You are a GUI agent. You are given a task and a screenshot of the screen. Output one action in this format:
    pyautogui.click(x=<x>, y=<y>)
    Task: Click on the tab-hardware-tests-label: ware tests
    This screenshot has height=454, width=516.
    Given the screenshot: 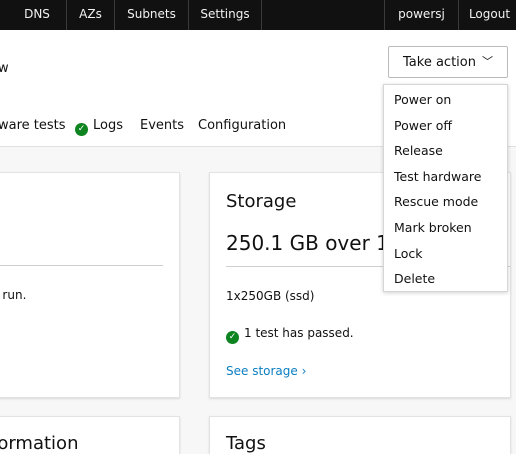 What is the action you would take?
    pyautogui.click(x=33, y=125)
    